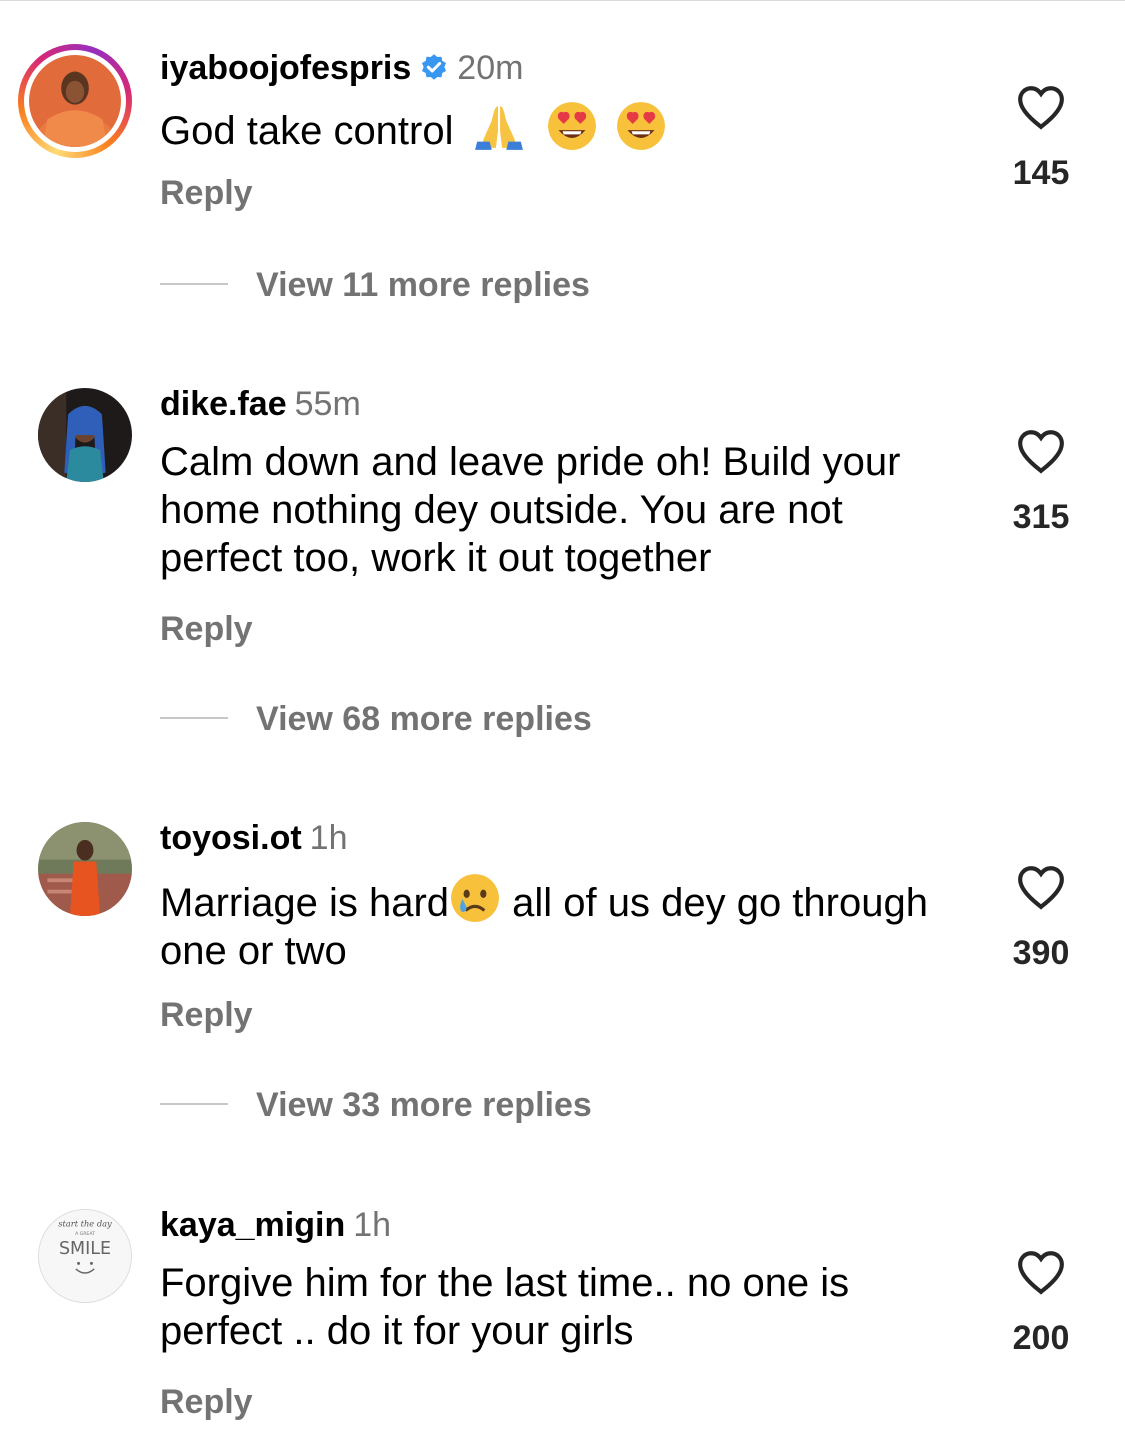 The image size is (1125, 1433). What do you see at coordinates (305, 903) in the screenshot?
I see `comment-body: Marriage is hard` at bounding box center [305, 903].